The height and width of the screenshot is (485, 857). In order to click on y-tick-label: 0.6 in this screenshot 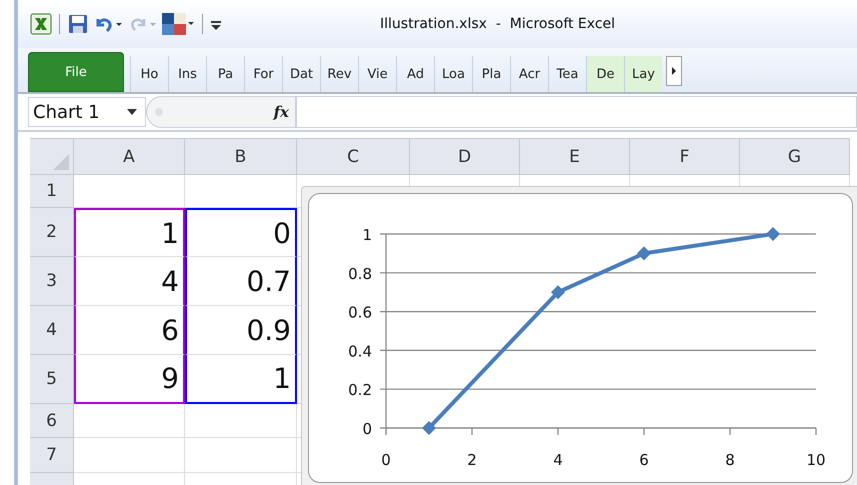, I will do `click(360, 313)`.